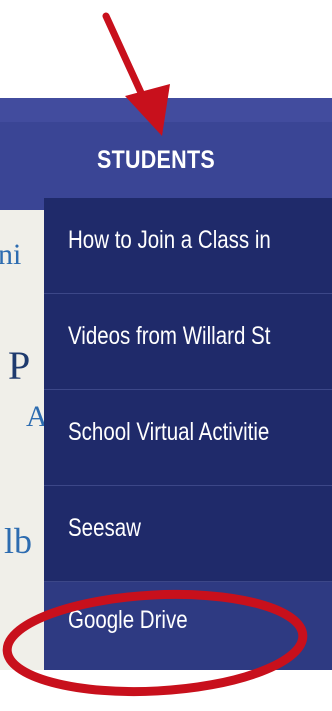 Image resolution: width=332 pixels, height=711 pixels. What do you see at coordinates (166, 110) in the screenshot?
I see `navbar-top-band` at bounding box center [166, 110].